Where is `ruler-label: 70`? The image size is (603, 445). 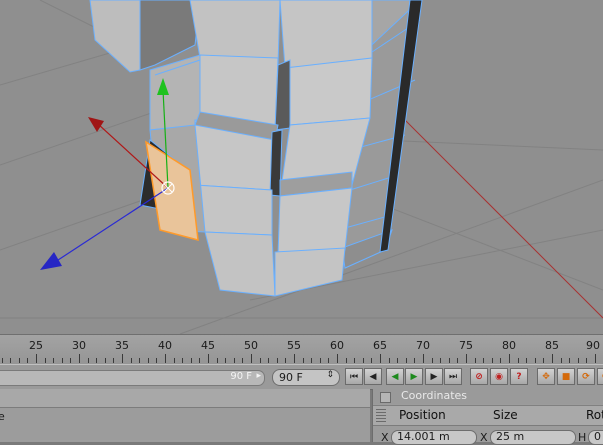 ruler-label: 70 is located at coordinates (423, 345).